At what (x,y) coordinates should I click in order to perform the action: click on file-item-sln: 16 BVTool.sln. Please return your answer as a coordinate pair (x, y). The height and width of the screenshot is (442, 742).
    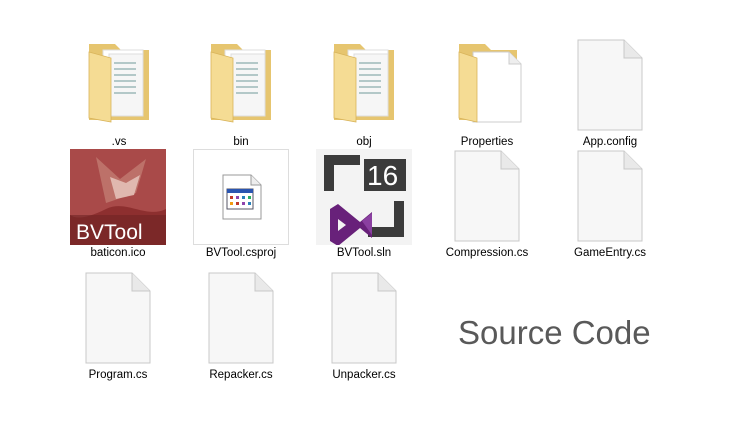
    Looking at the image, I should click on (364, 204).